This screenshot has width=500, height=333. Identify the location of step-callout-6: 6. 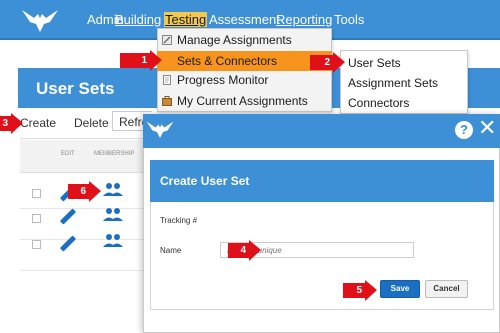
(84, 191).